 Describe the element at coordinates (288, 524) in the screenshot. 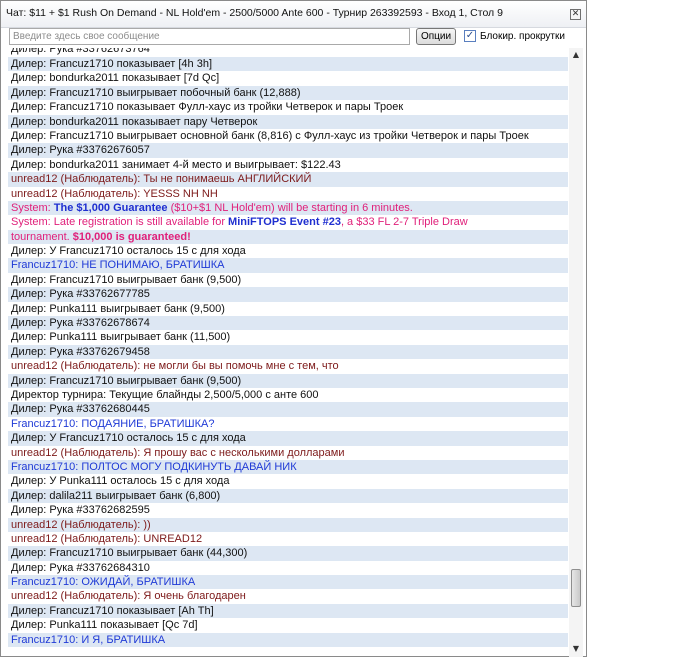

I see `chat-line: unread12 (Наблюдатель): ))` at that location.